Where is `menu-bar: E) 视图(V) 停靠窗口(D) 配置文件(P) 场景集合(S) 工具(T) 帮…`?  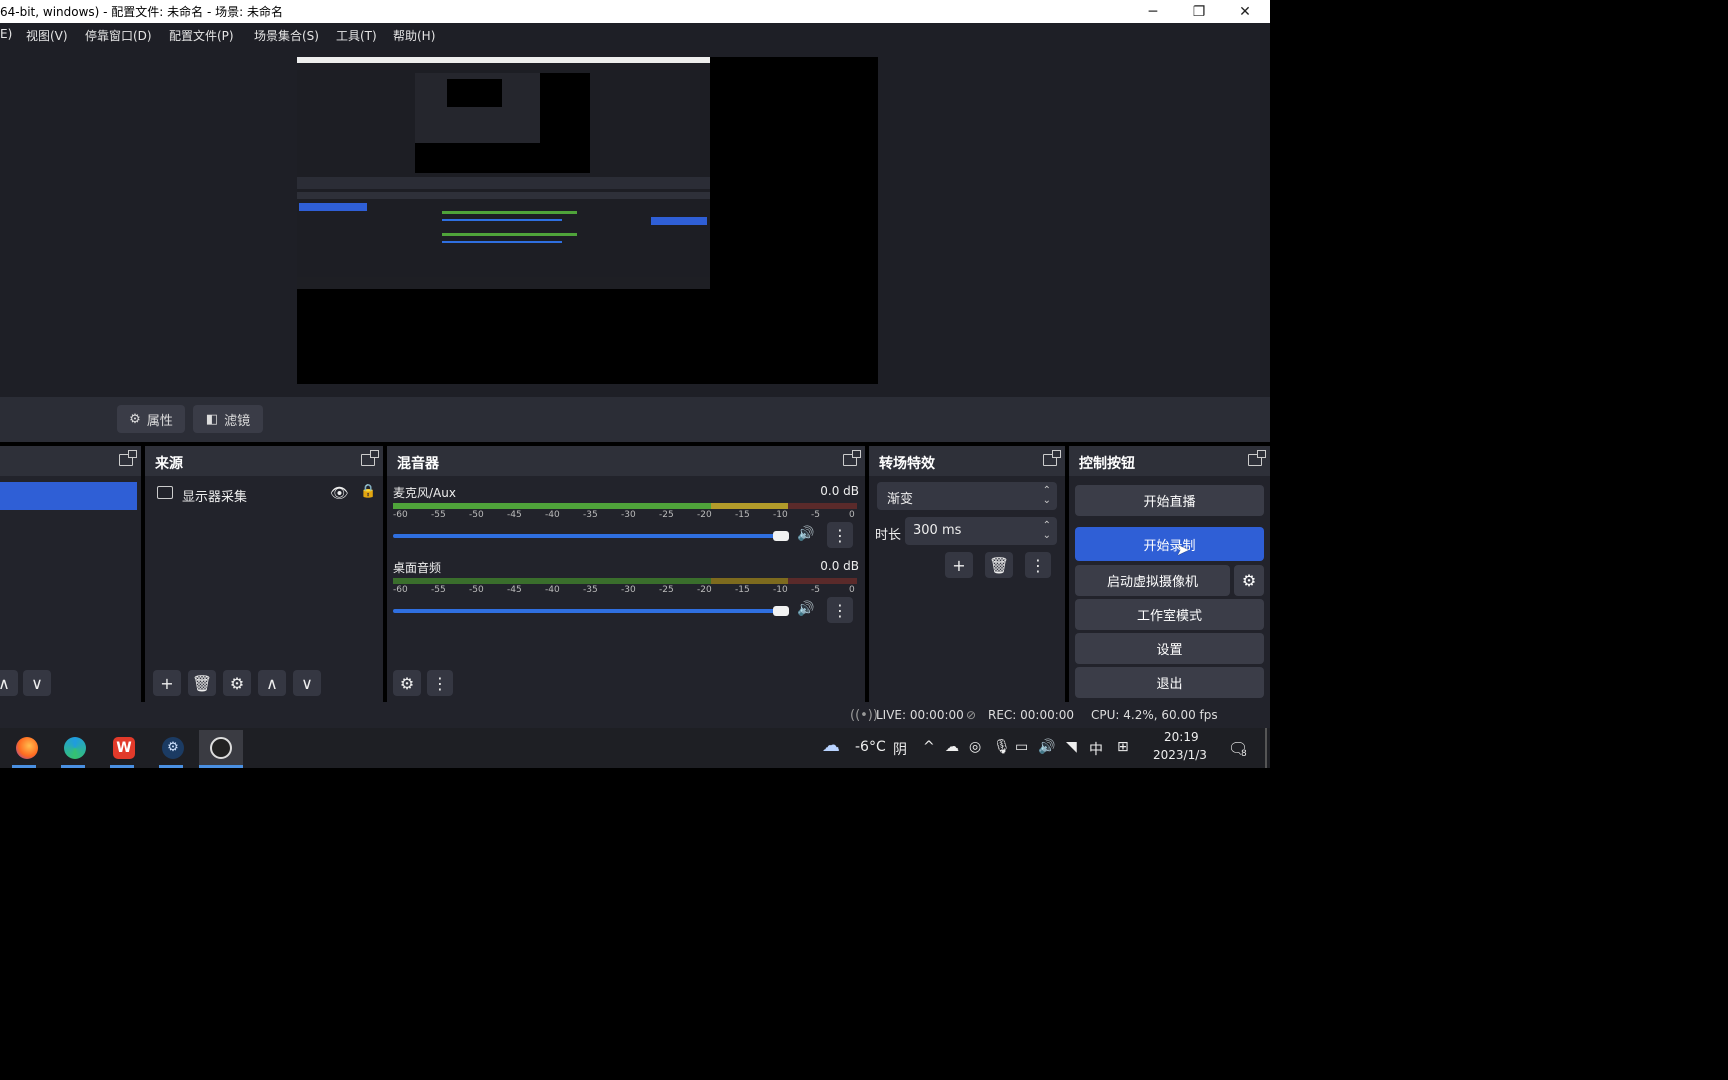 menu-bar: E) 视图(V) 停靠窗口(D) 配置文件(P) 场景集合(S) 工具(T) 帮… is located at coordinates (635, 35).